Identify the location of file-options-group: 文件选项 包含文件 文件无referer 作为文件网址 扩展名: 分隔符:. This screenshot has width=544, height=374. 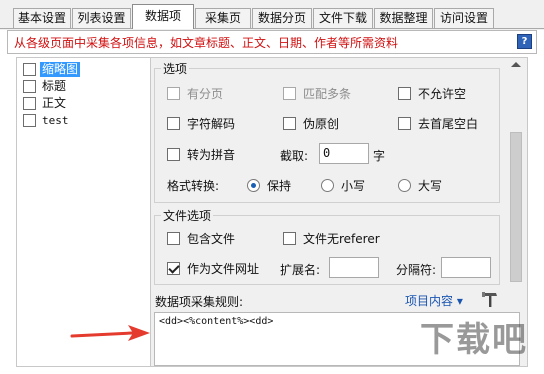
(327, 246).